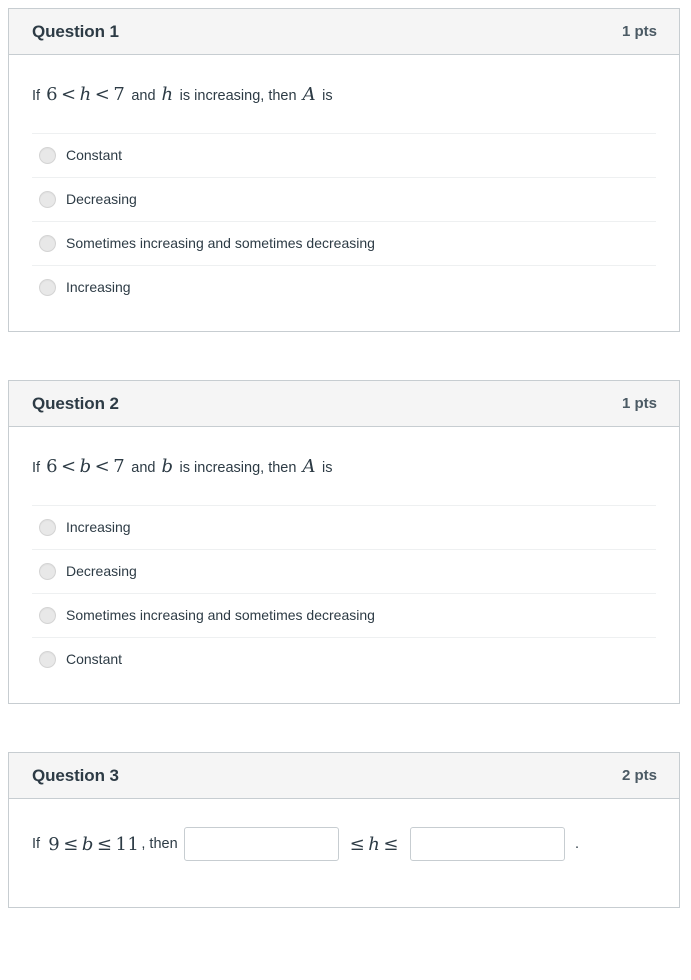 This screenshot has height=980, width=691. I want to click on math-right-3: 11, so click(127, 844).